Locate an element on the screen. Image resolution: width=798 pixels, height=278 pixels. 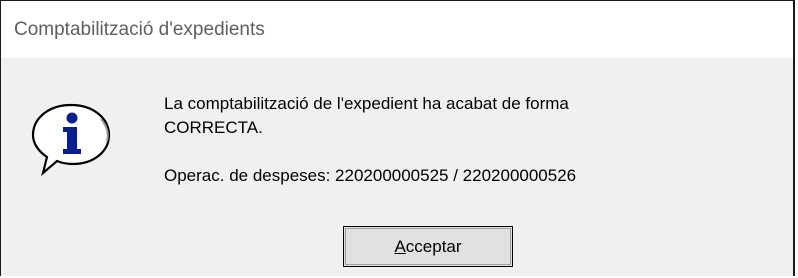
button-mnemonic: A is located at coordinates (400, 246).